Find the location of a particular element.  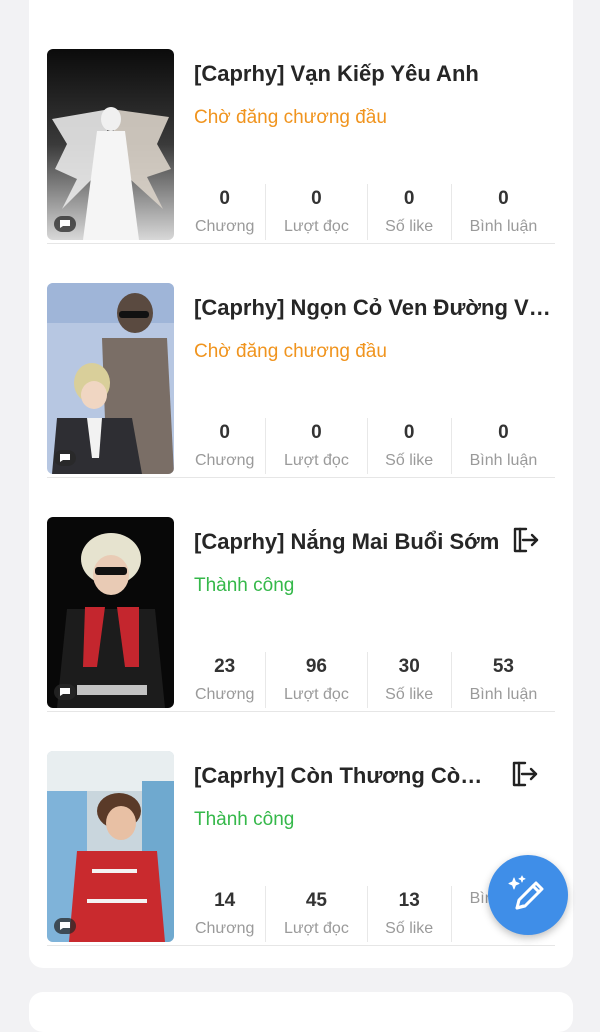

stat-likes: 30 Số like is located at coordinates (410, 680).